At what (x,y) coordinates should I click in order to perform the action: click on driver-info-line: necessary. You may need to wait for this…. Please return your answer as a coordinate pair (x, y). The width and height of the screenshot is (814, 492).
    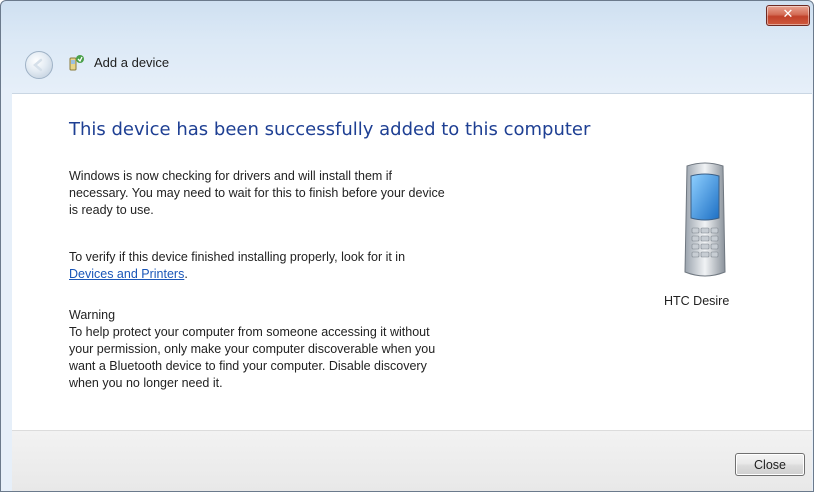
    Looking at the image, I should click on (257, 193).